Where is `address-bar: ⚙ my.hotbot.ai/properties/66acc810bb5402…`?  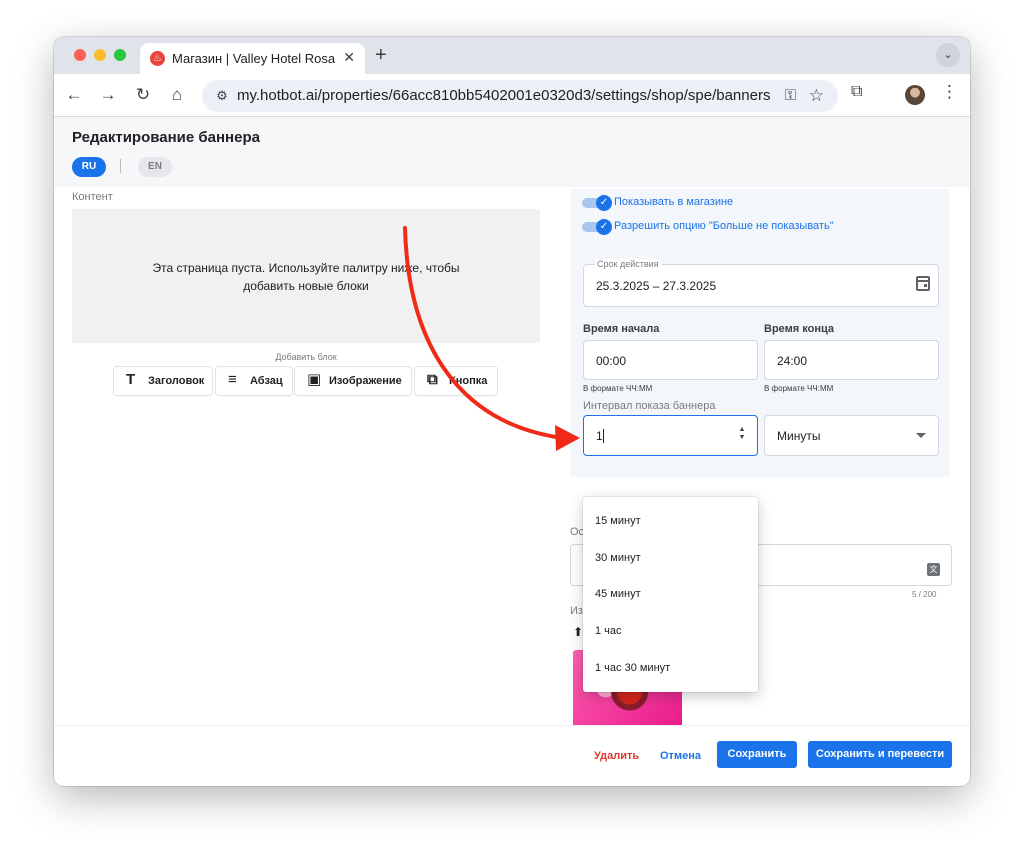
address-bar: ⚙ my.hotbot.ai/properties/66acc810bb5402… is located at coordinates (520, 96).